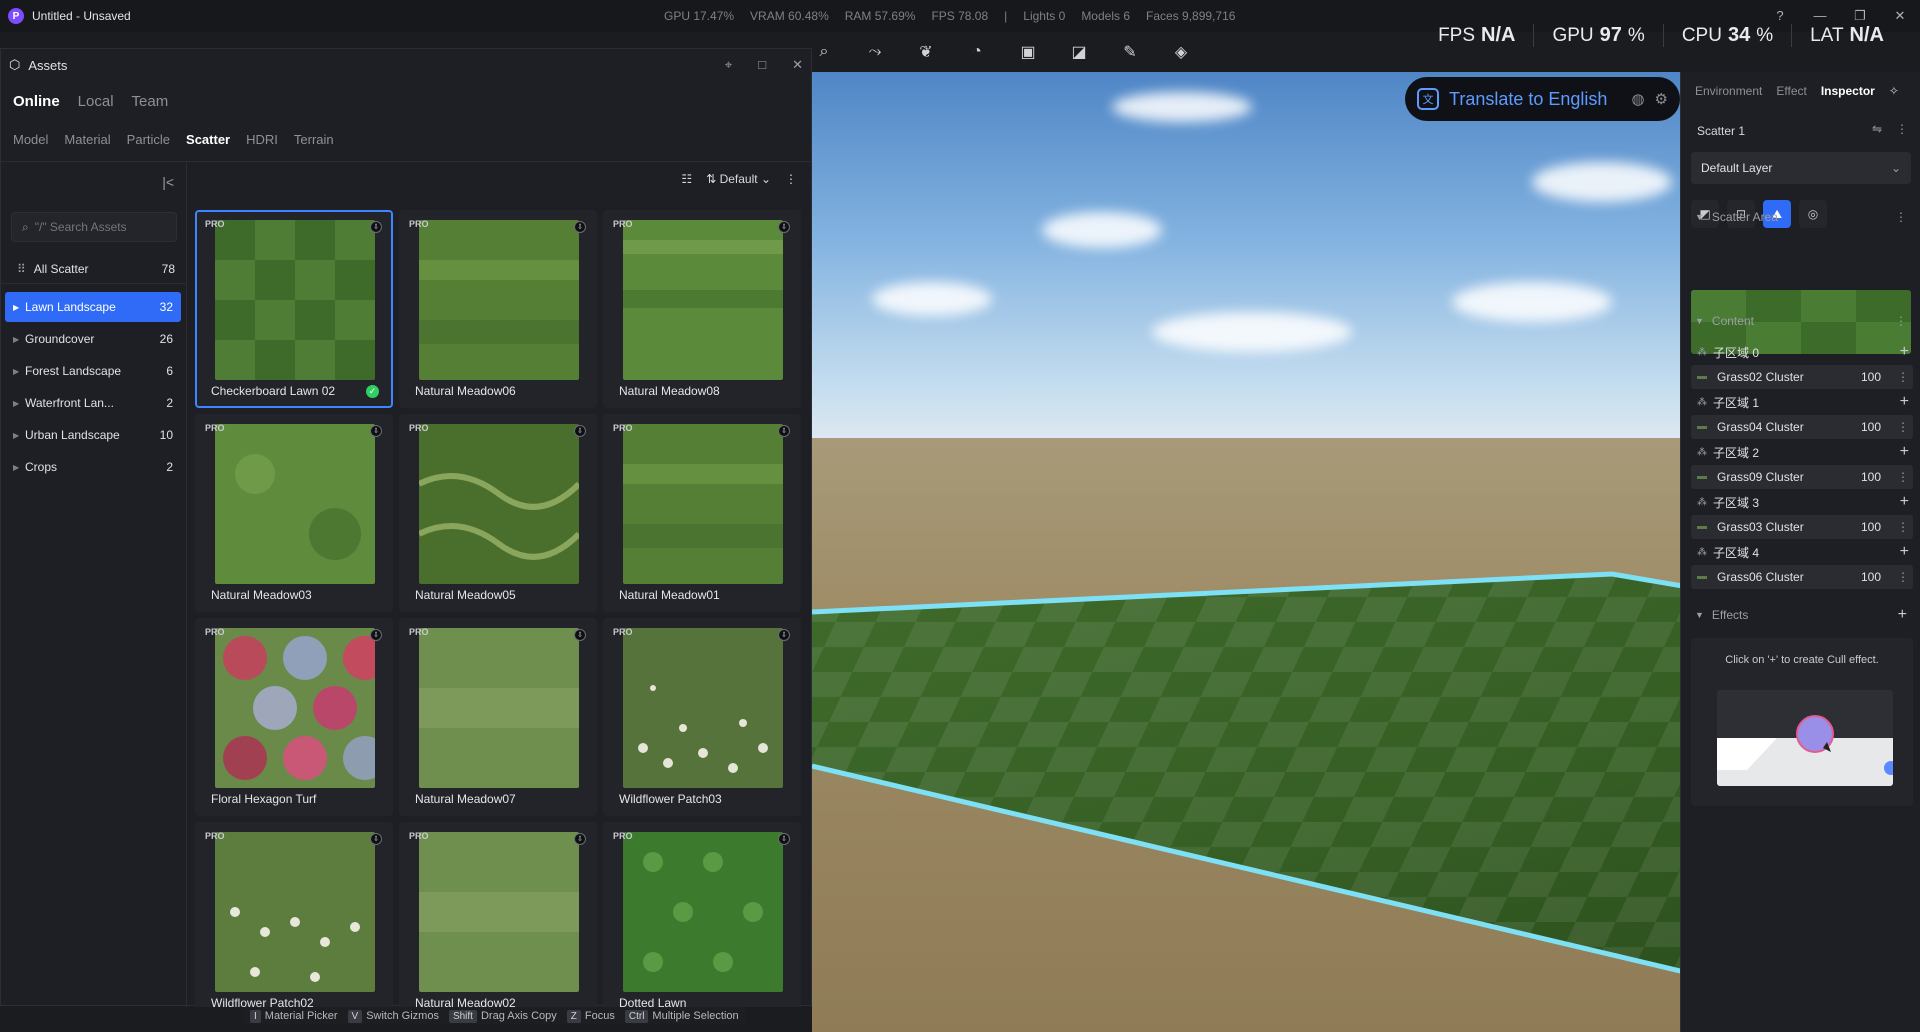 The height and width of the screenshot is (1032, 1920). Describe the element at coordinates (797, 65) in the screenshot. I see `close-icon: ✕` at that location.